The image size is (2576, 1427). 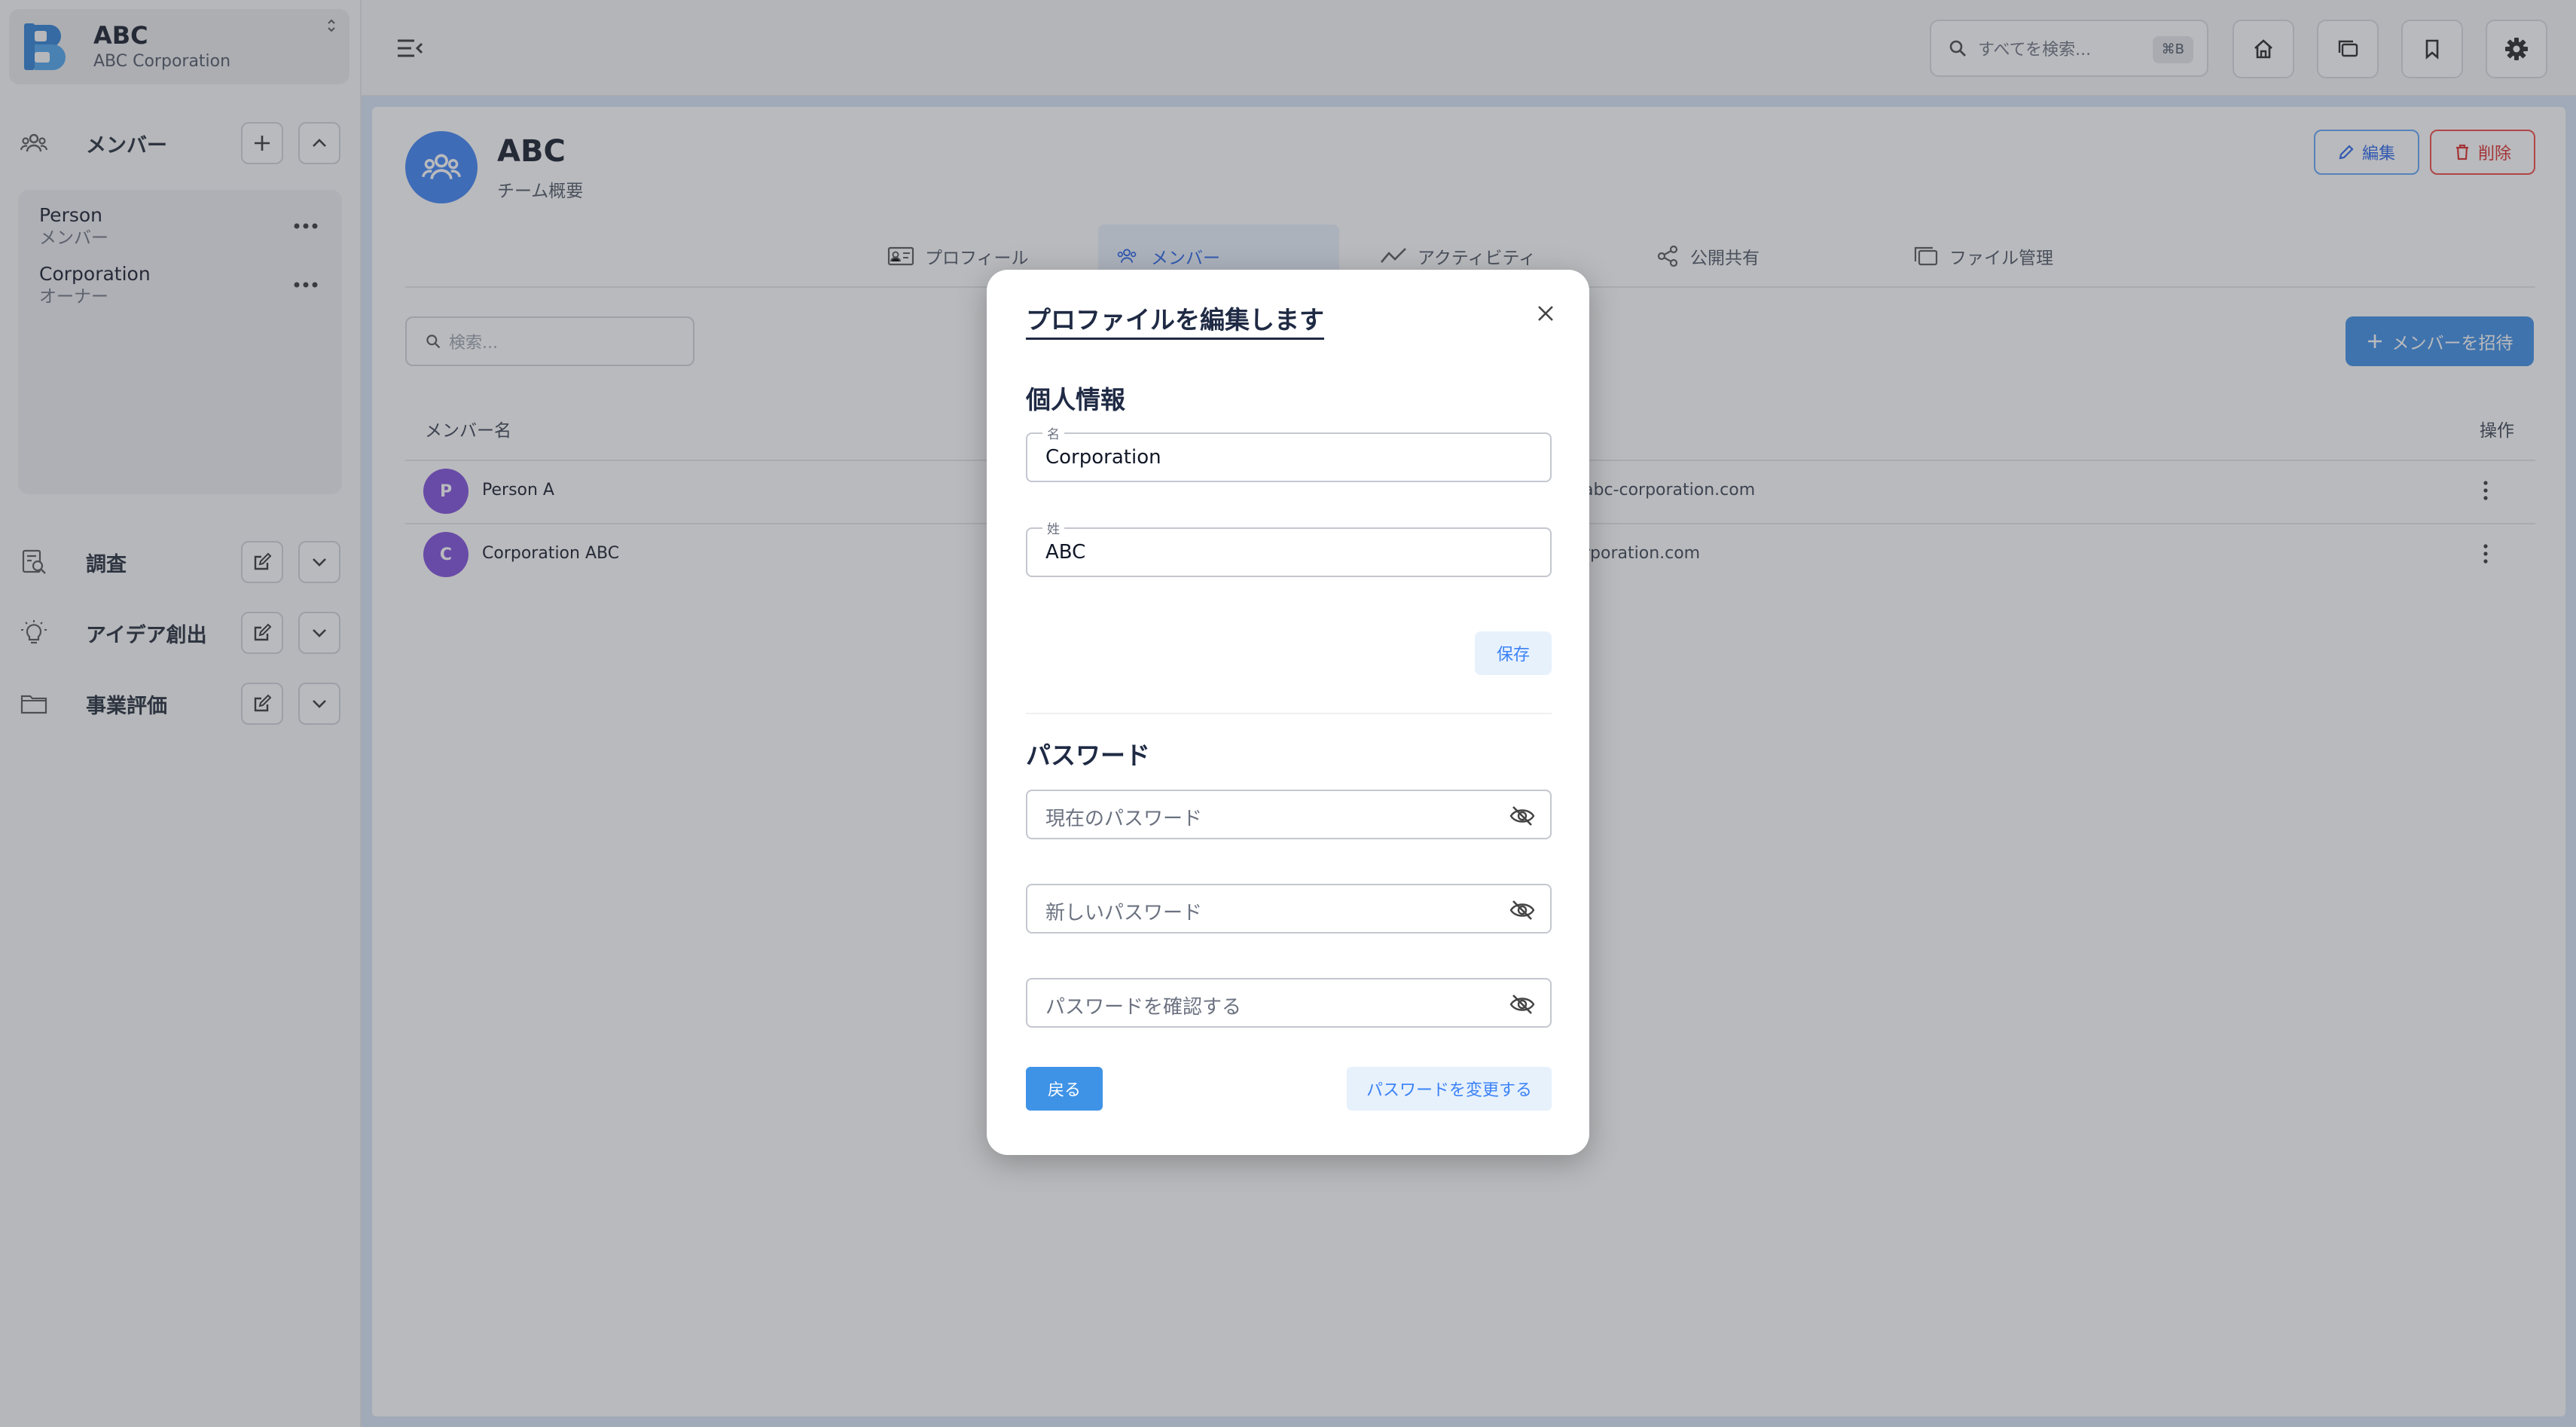 I want to click on current-password-placeholder: 現在のパスワード, so click(x=1124, y=819).